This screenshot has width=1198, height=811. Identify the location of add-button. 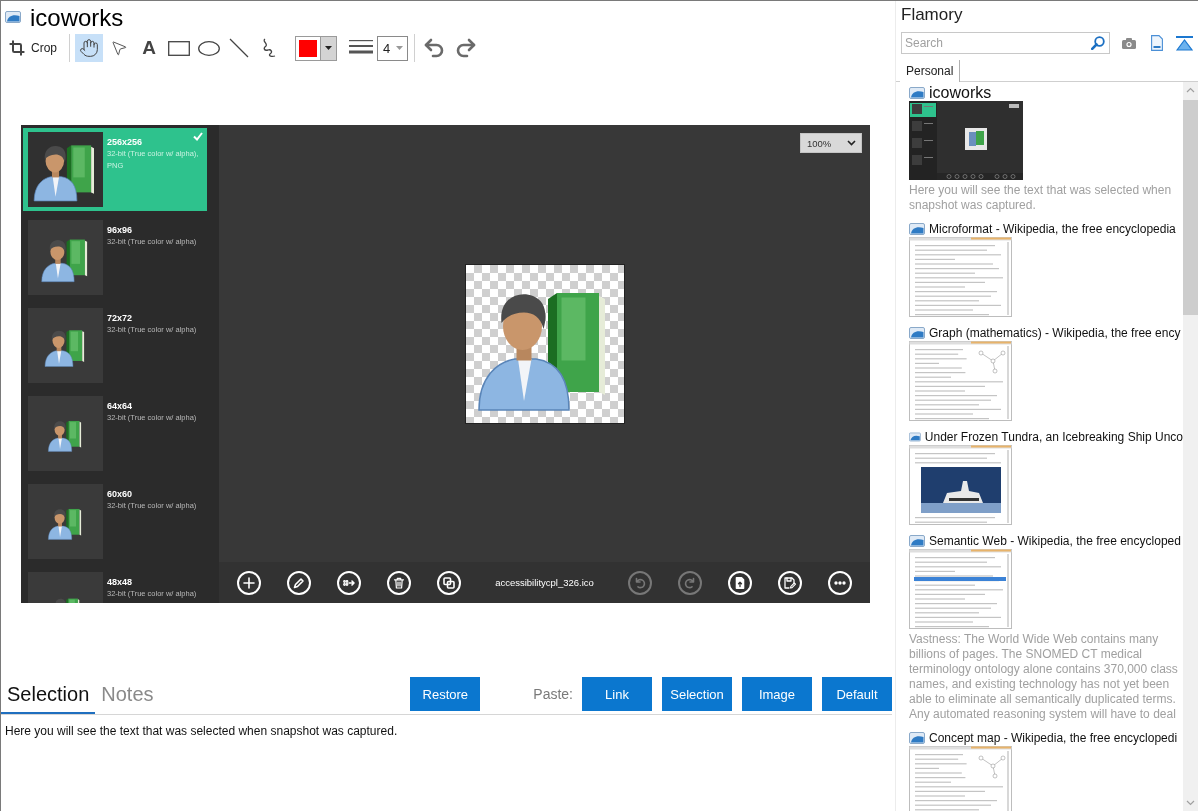
(249, 582).